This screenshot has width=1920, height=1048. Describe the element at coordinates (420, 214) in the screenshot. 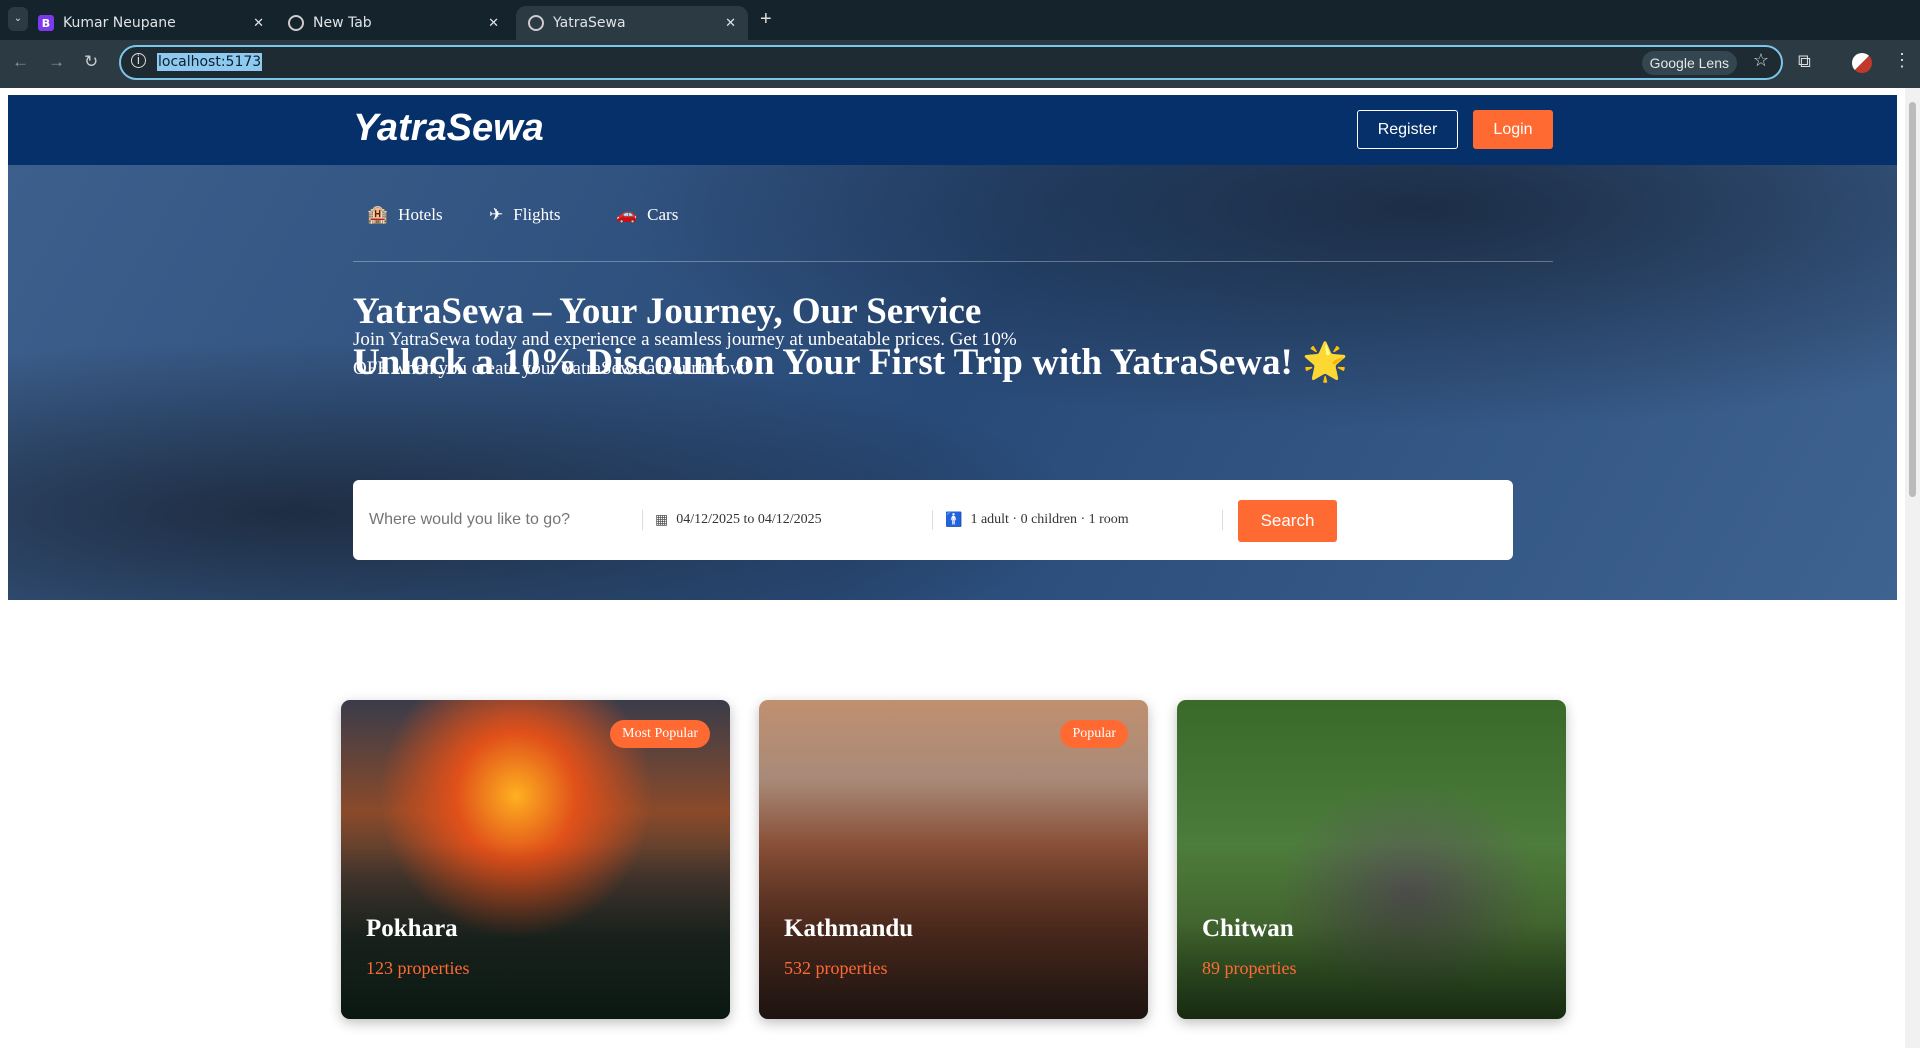

I see `nav-label: Hotels` at that location.